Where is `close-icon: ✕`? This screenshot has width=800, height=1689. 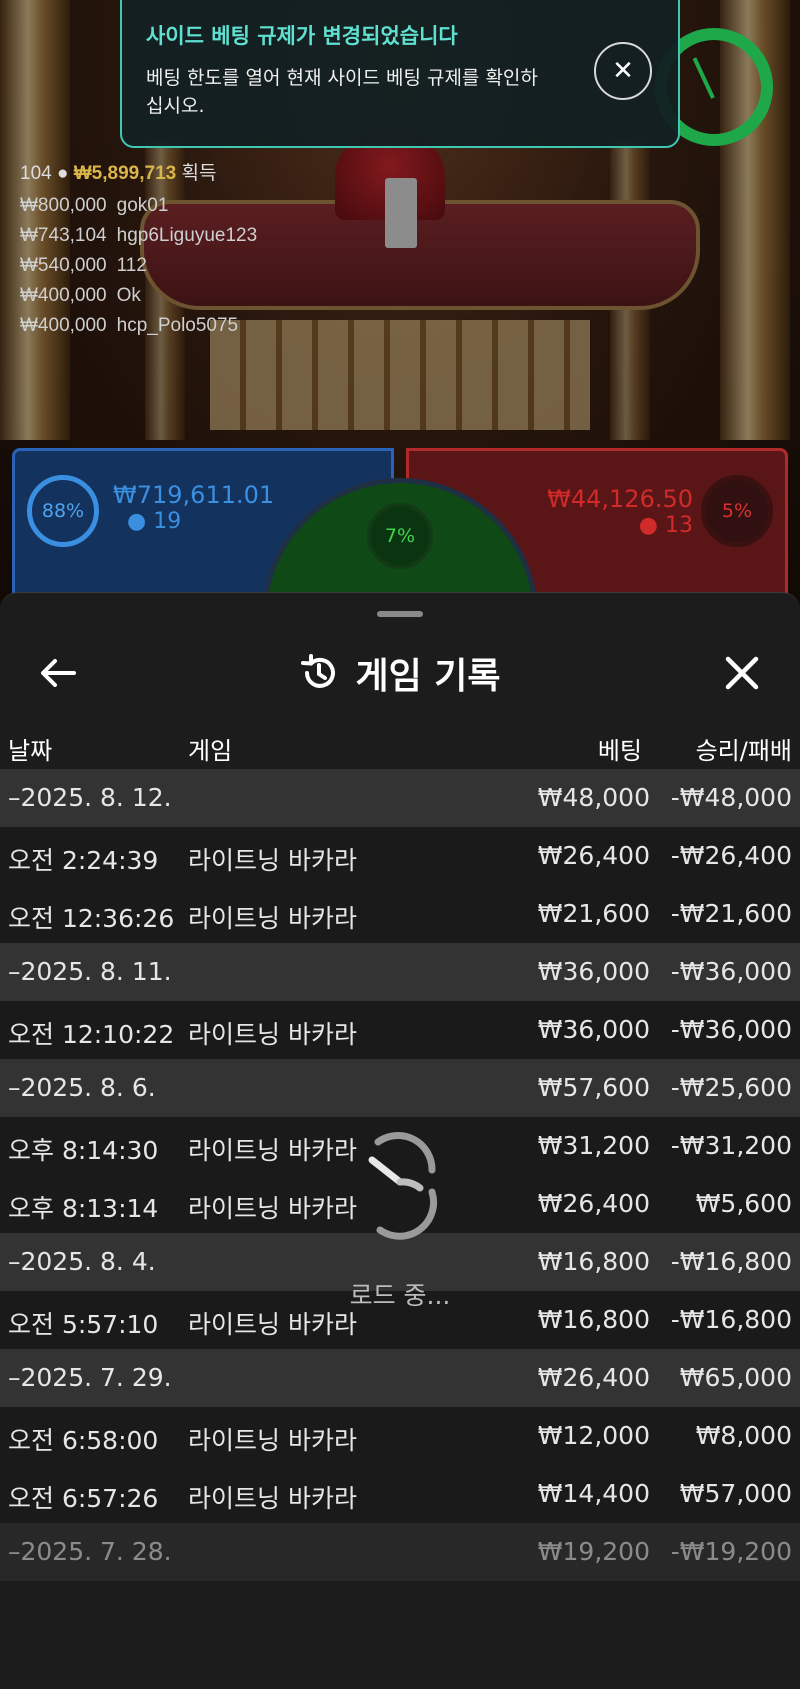
close-icon: ✕ is located at coordinates (623, 71).